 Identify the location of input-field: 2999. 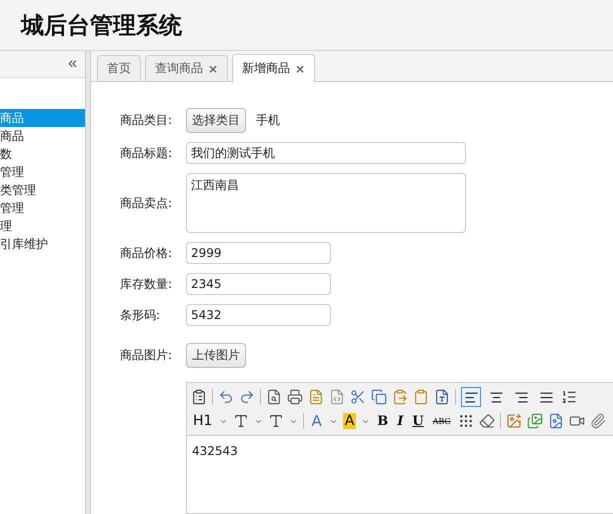
(258, 253).